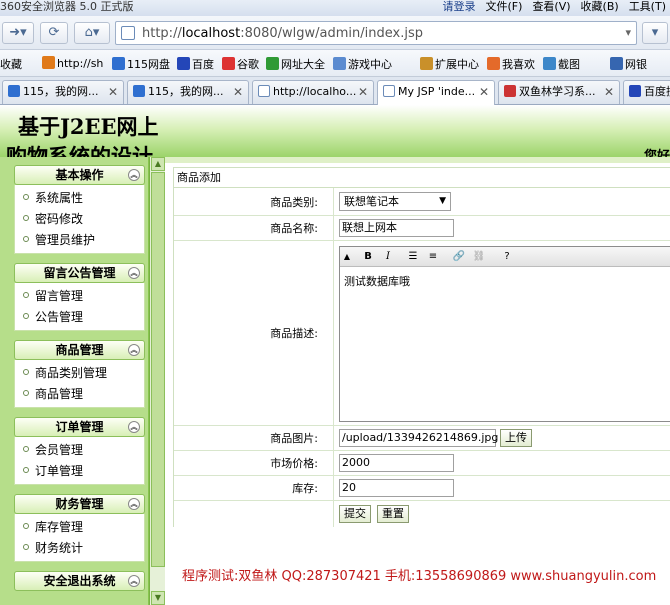  Describe the element at coordinates (511, 64) in the screenshot. I see `fav-like: 我喜欢` at that location.